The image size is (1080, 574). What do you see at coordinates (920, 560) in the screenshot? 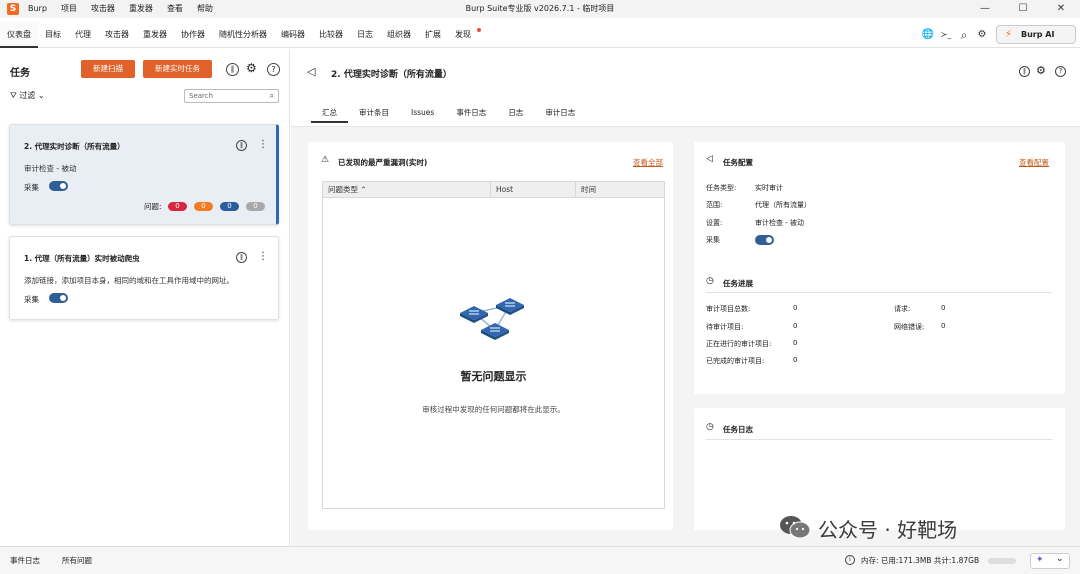
I see `memory-usage: 内存: 已用:171.3MB 共计:1.87GB` at bounding box center [920, 560].